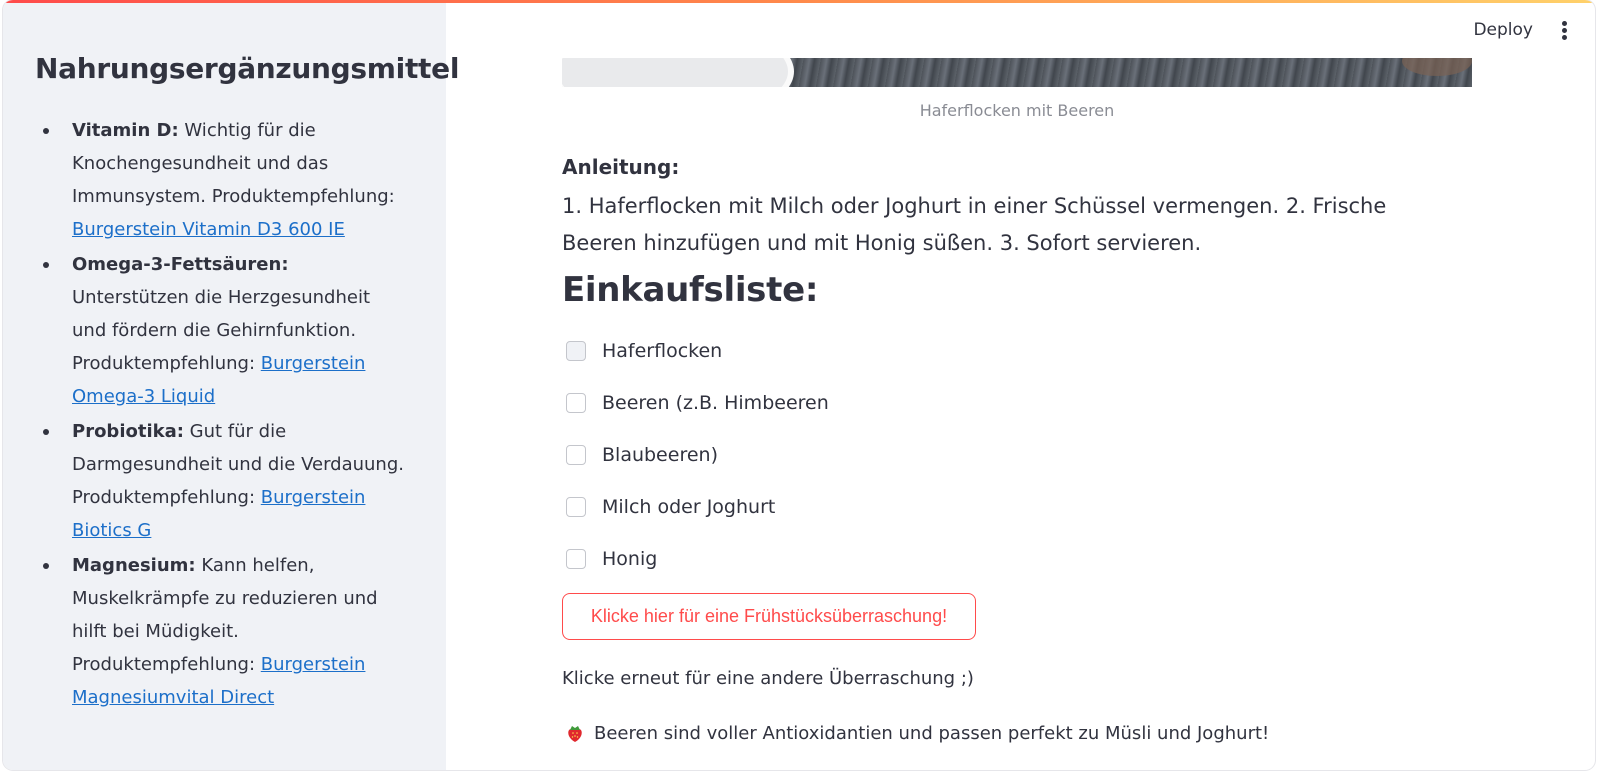 The image size is (1600, 773). I want to click on more-vertical-icon, so click(1564, 31).